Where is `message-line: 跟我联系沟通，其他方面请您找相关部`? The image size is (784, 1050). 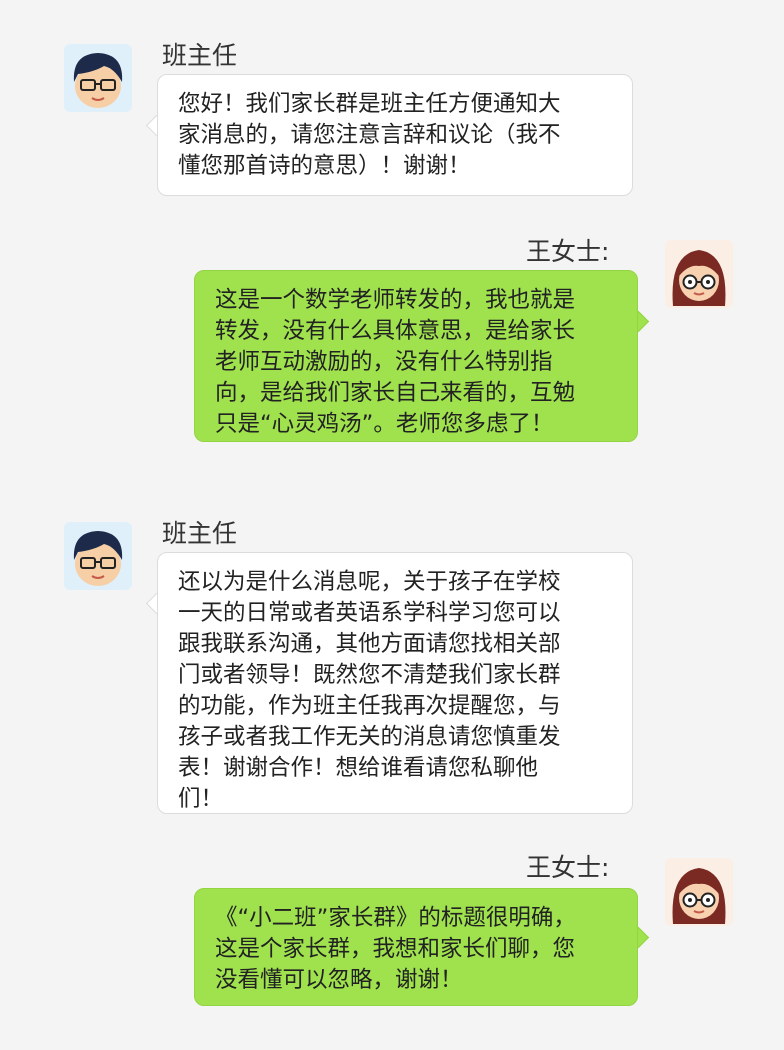 message-line: 跟我联系沟通，其他方面请您找相关部 is located at coordinates (369, 644).